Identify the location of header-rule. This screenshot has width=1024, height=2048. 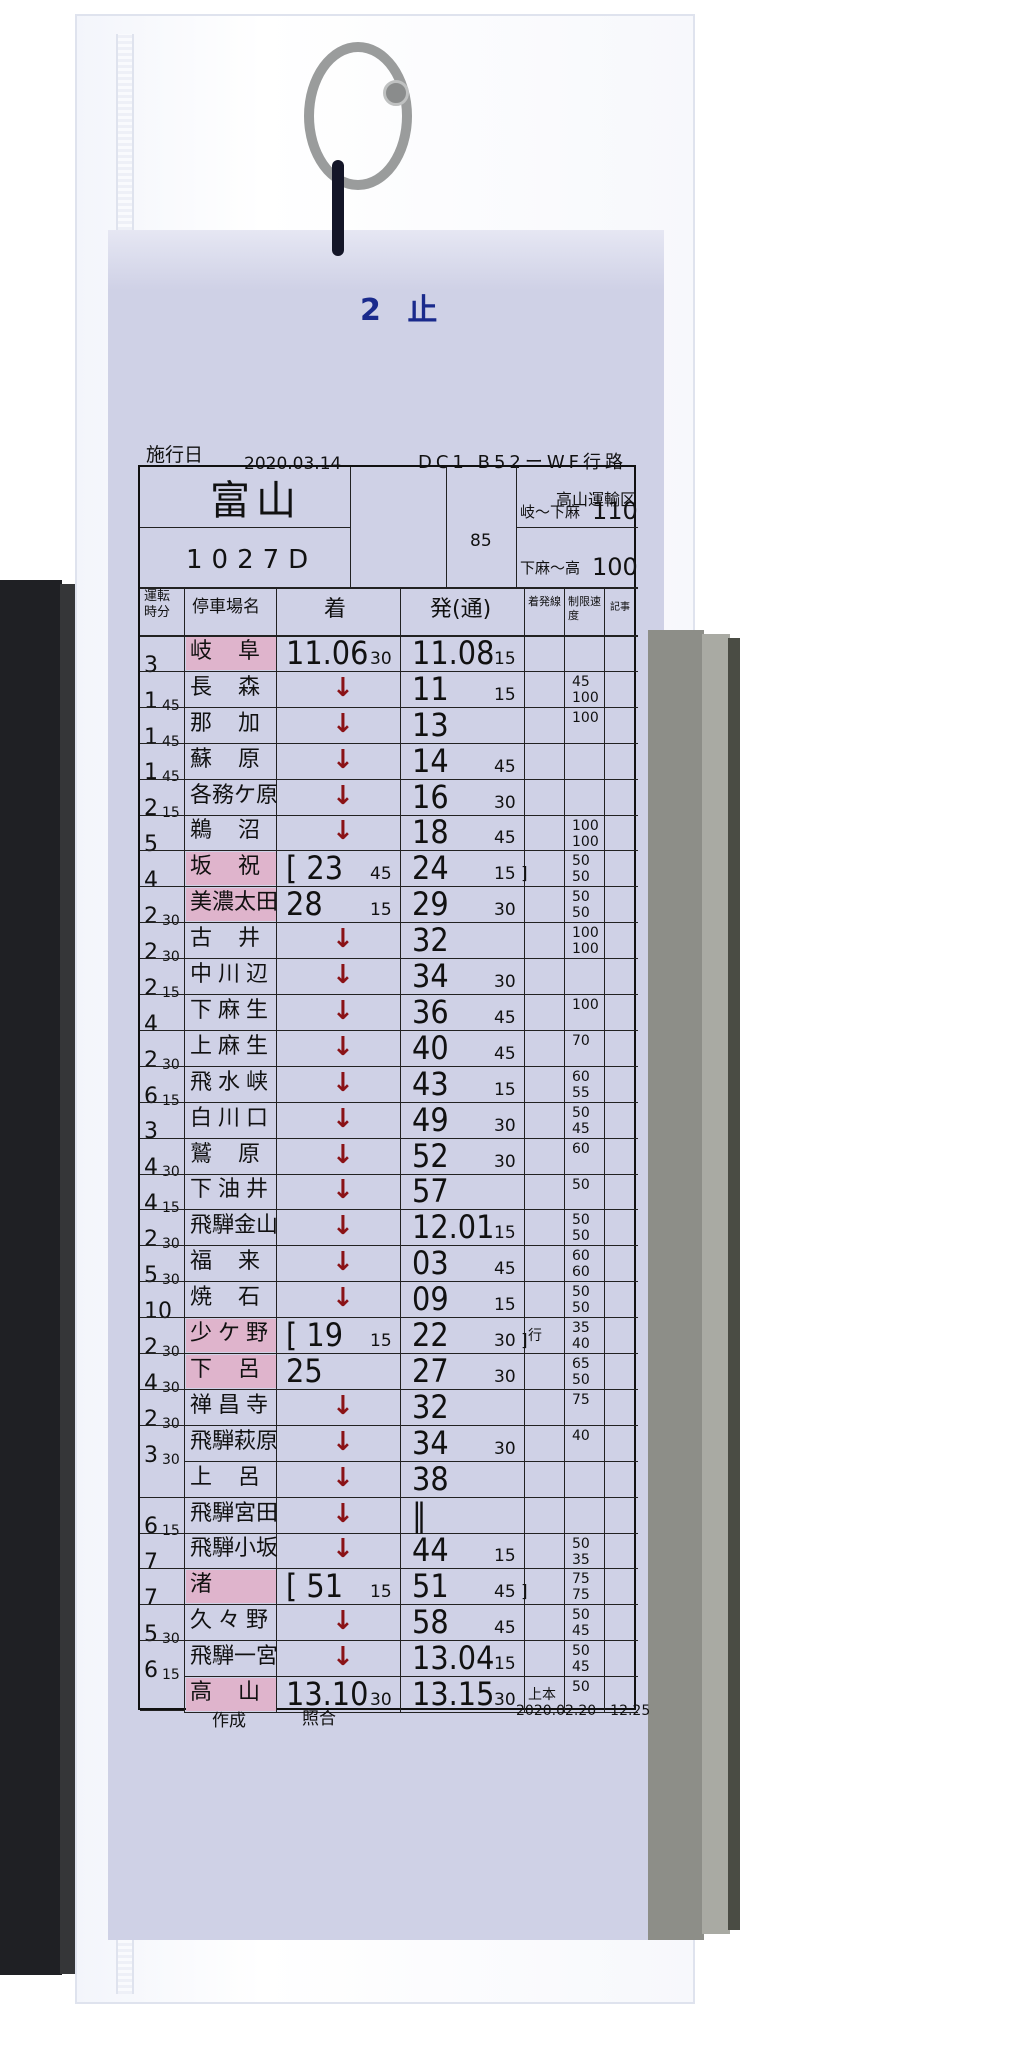
(350, 527).